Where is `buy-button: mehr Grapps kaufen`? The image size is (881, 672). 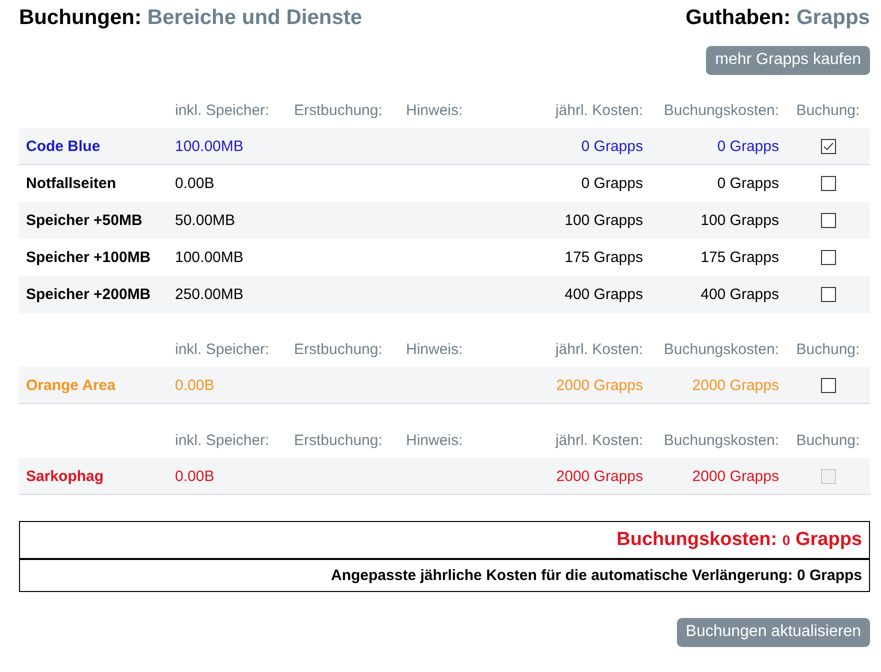
buy-button: mehr Grapps kaufen is located at coordinates (788, 60).